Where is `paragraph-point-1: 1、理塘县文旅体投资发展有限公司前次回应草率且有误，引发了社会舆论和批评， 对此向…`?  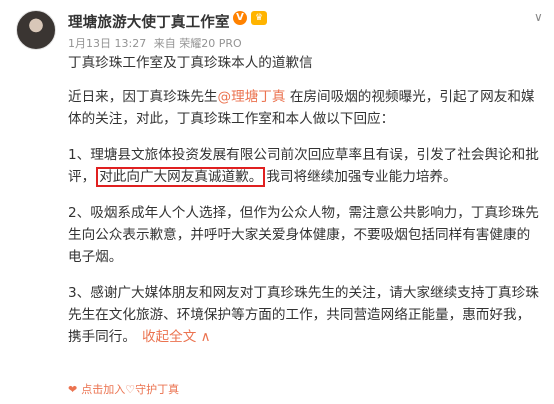
paragraph-point-1: 1、理塘县文旅体投资发展有限公司前次回应草率且有误，引发了社会舆论和批评， 对此向… is located at coordinates (305, 166).